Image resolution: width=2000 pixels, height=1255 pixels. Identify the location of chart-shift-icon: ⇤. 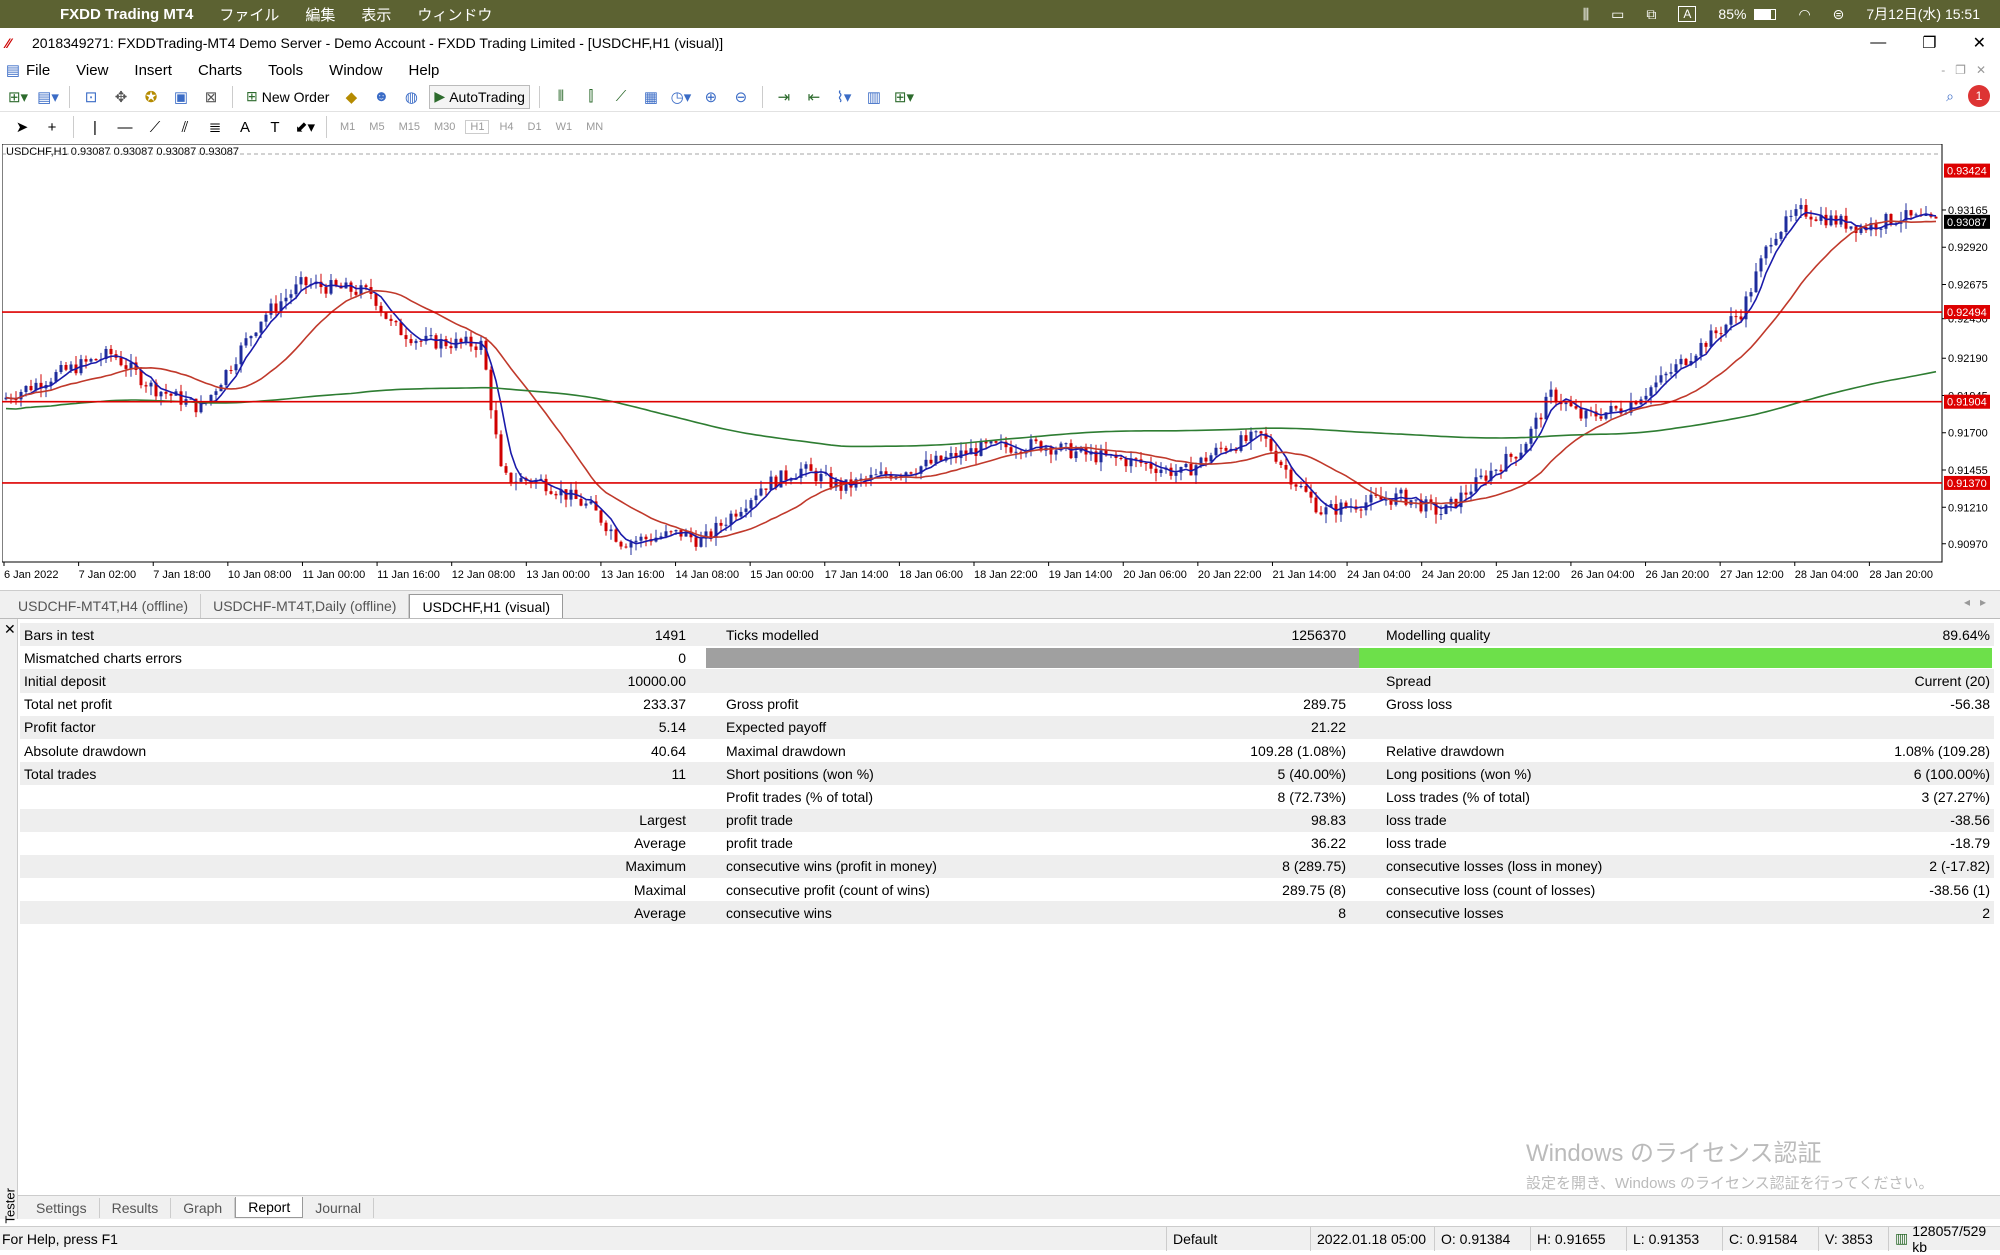
(814, 97).